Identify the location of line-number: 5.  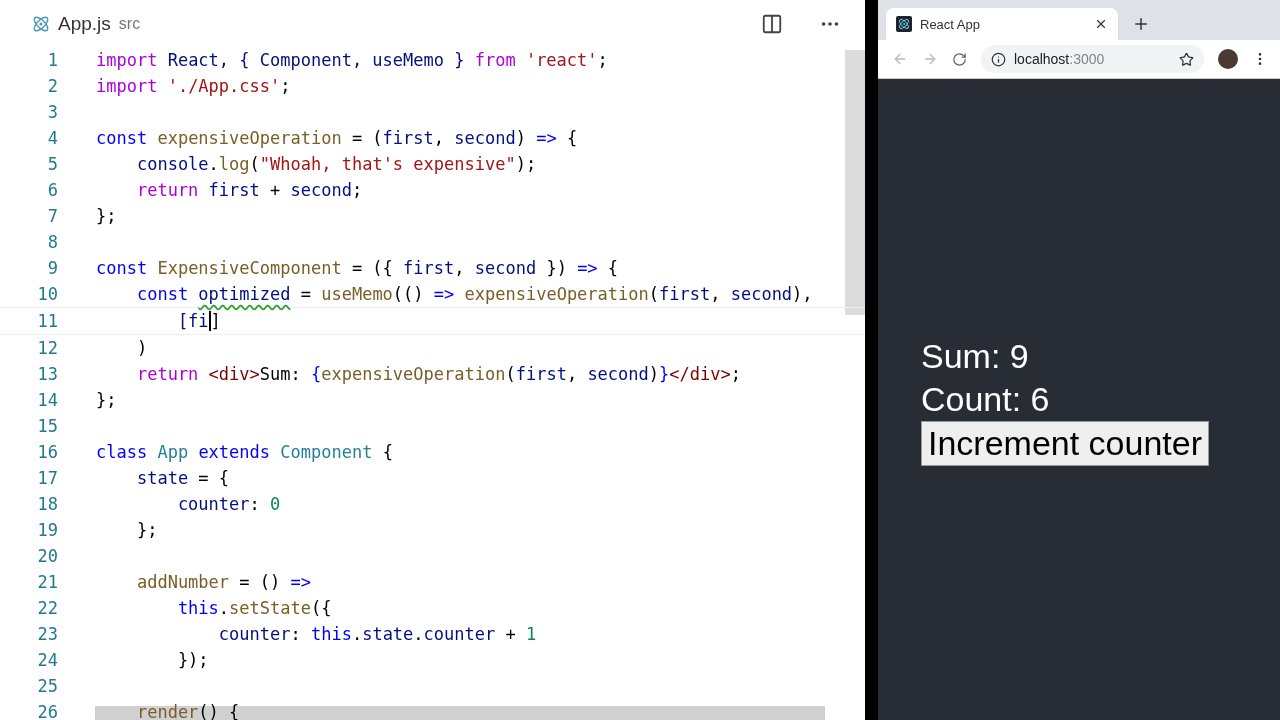
(52, 164).